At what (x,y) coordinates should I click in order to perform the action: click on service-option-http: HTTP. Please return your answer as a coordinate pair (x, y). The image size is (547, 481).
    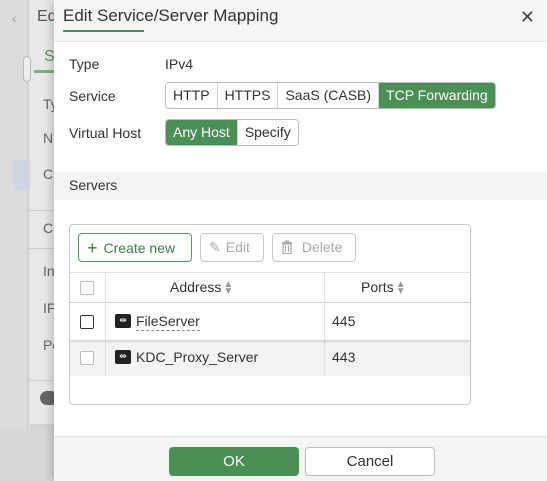
    Looking at the image, I should click on (192, 95).